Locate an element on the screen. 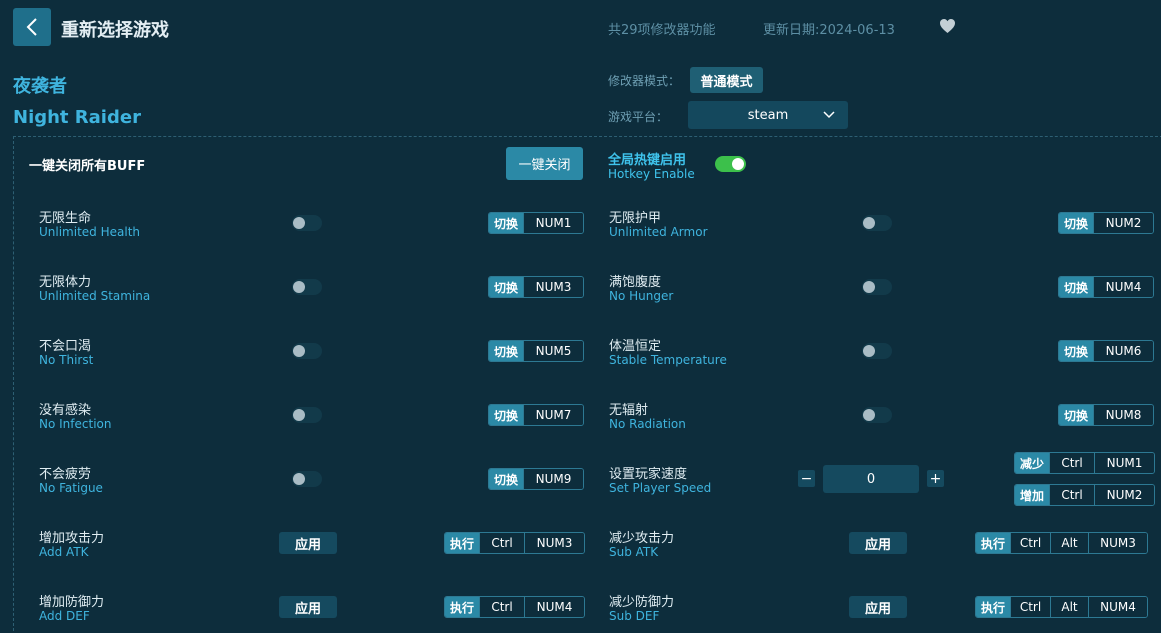 The image size is (1161, 633). hotkey-enable-label-en: Hotkey Enable is located at coordinates (651, 174).